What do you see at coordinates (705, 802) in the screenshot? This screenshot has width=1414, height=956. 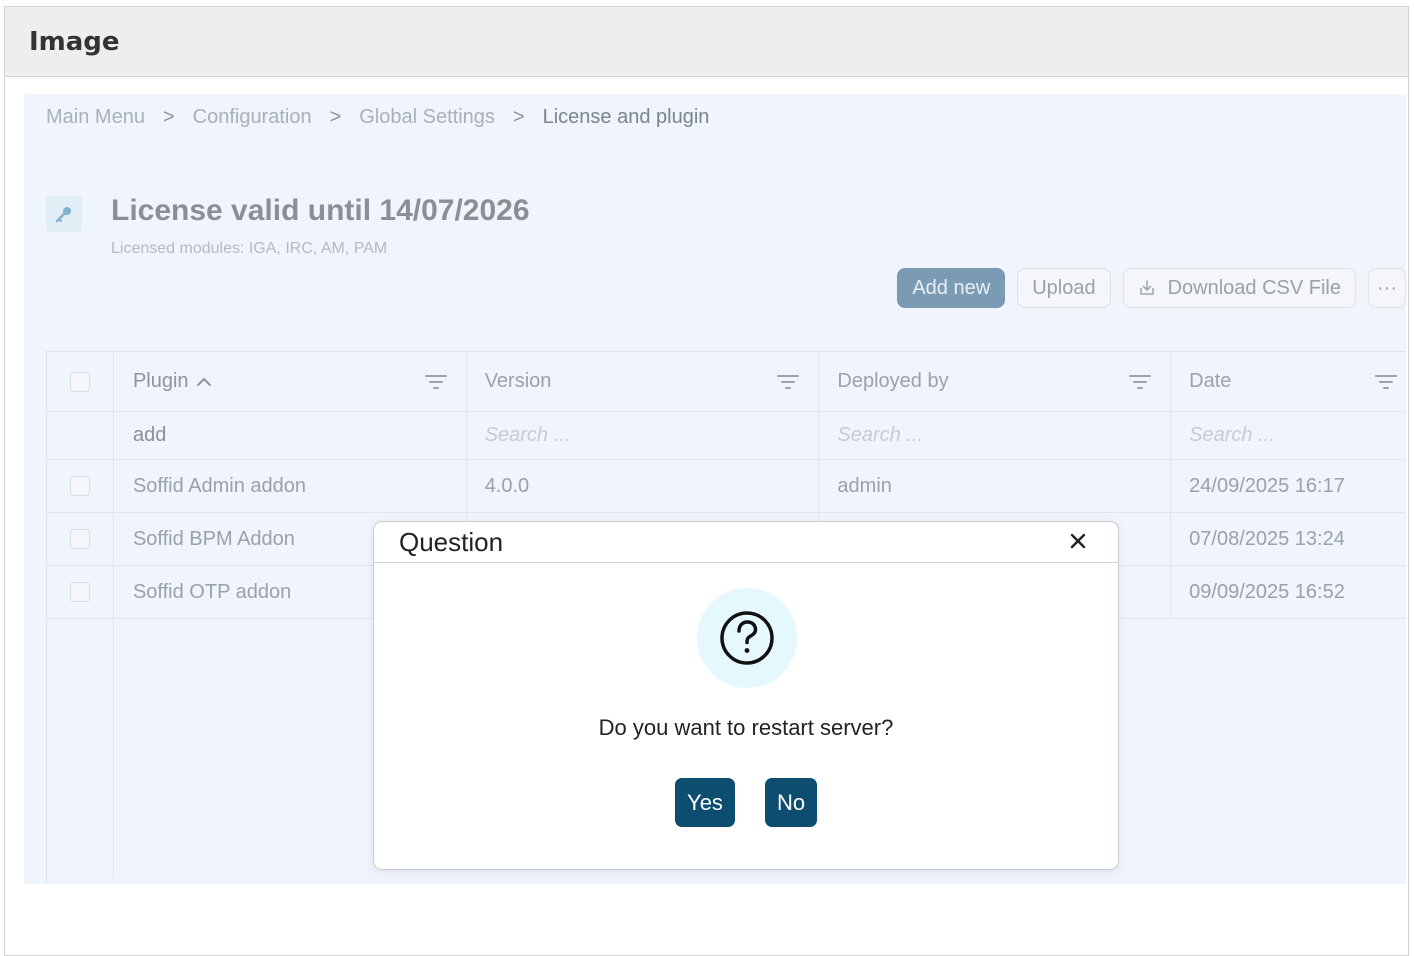 I see `yes-button: Yes` at bounding box center [705, 802].